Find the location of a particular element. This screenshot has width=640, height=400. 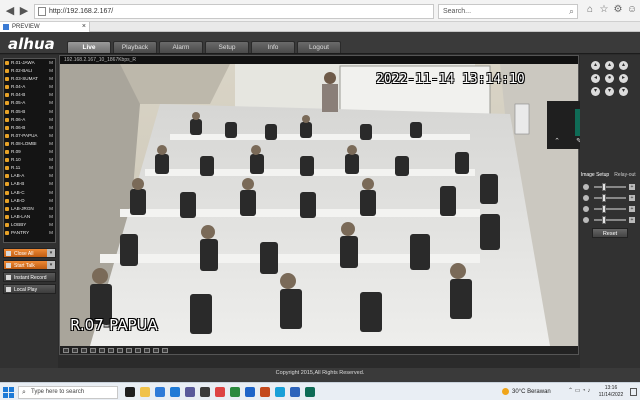

camera-list-item: R.11 M is located at coordinates (29, 168).